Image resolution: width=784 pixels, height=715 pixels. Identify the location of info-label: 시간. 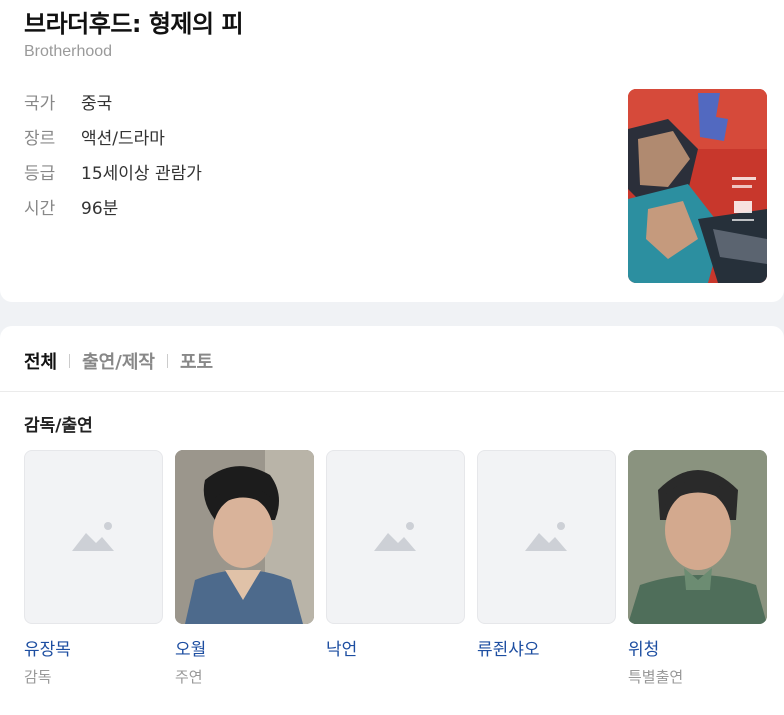
(40, 209).